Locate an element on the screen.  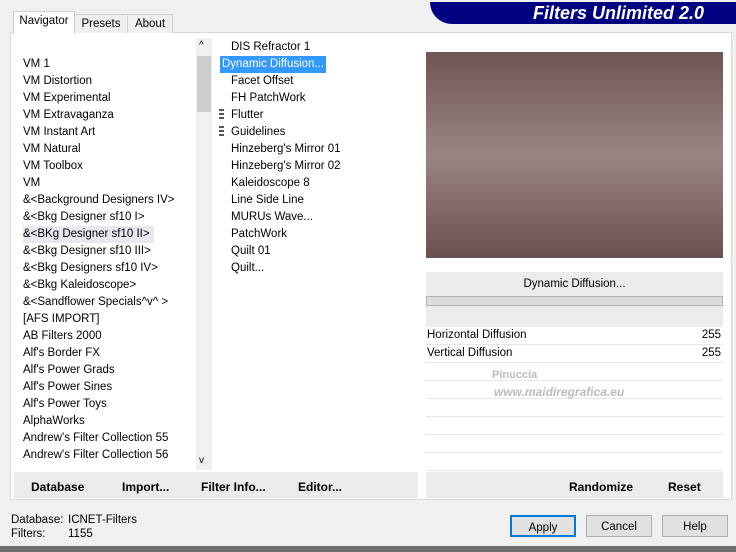
filter-item: PatchWork is located at coordinates (259, 234).